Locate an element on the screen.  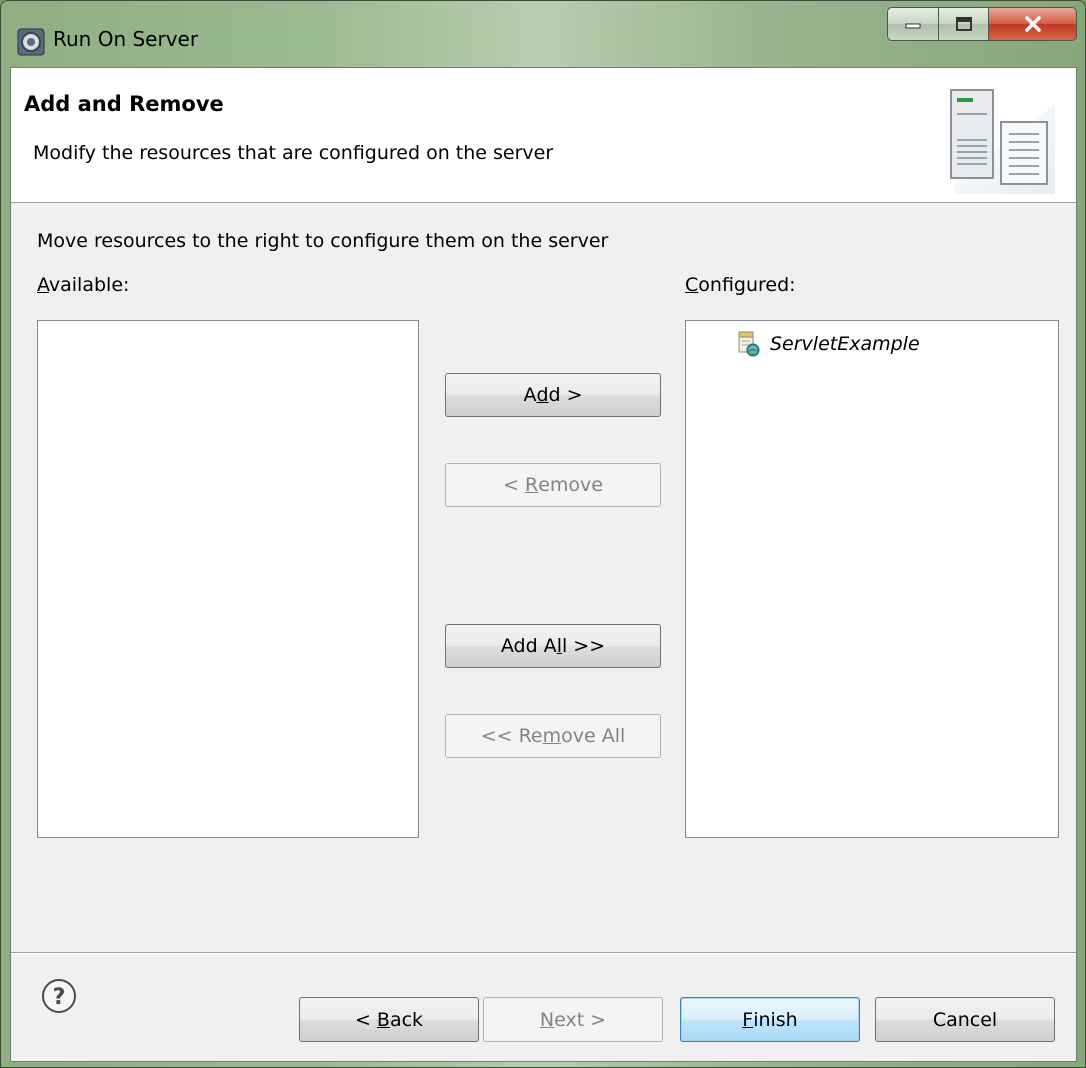
finish-button: Finish is located at coordinates (770, 1019).